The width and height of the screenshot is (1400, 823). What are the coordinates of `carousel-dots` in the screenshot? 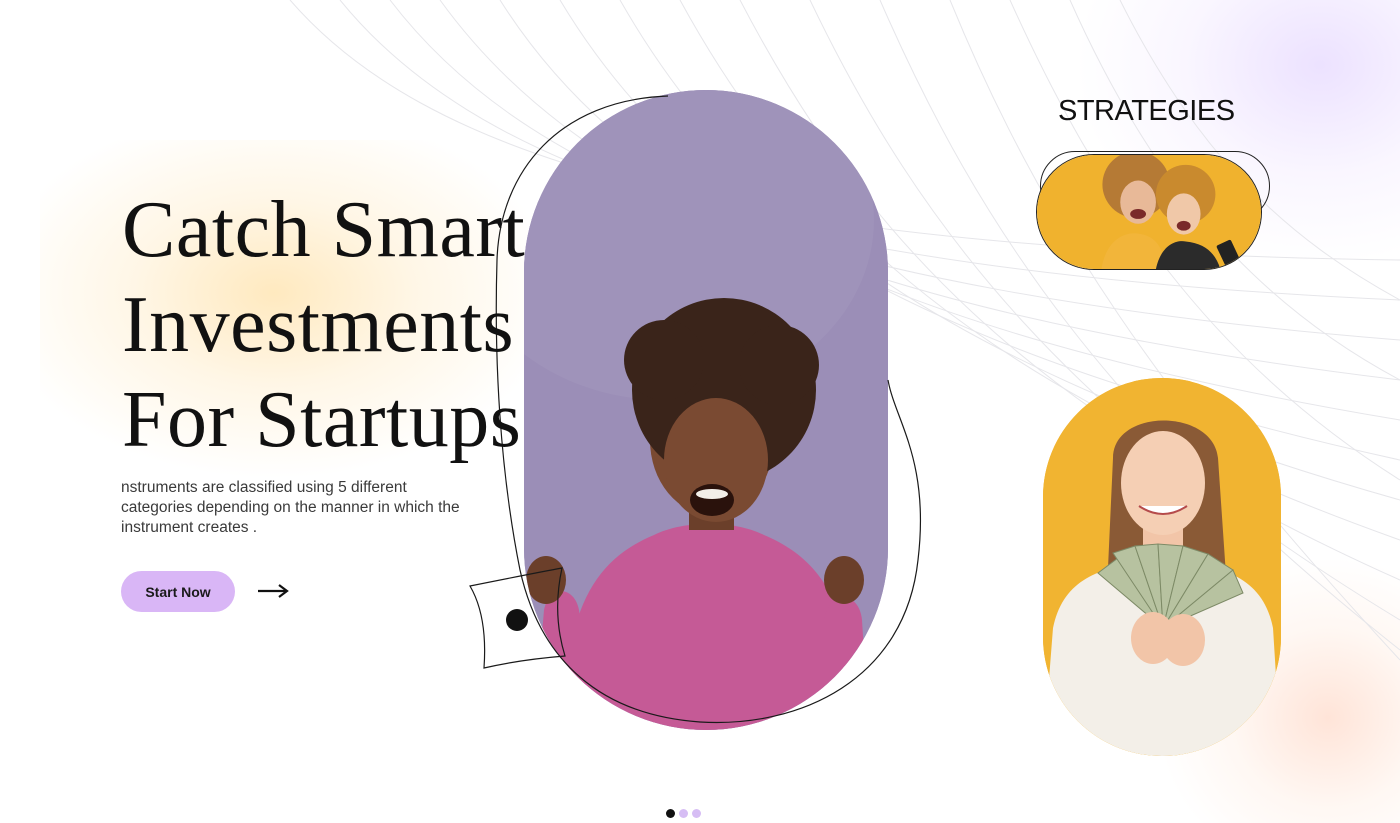 It's located at (683, 813).